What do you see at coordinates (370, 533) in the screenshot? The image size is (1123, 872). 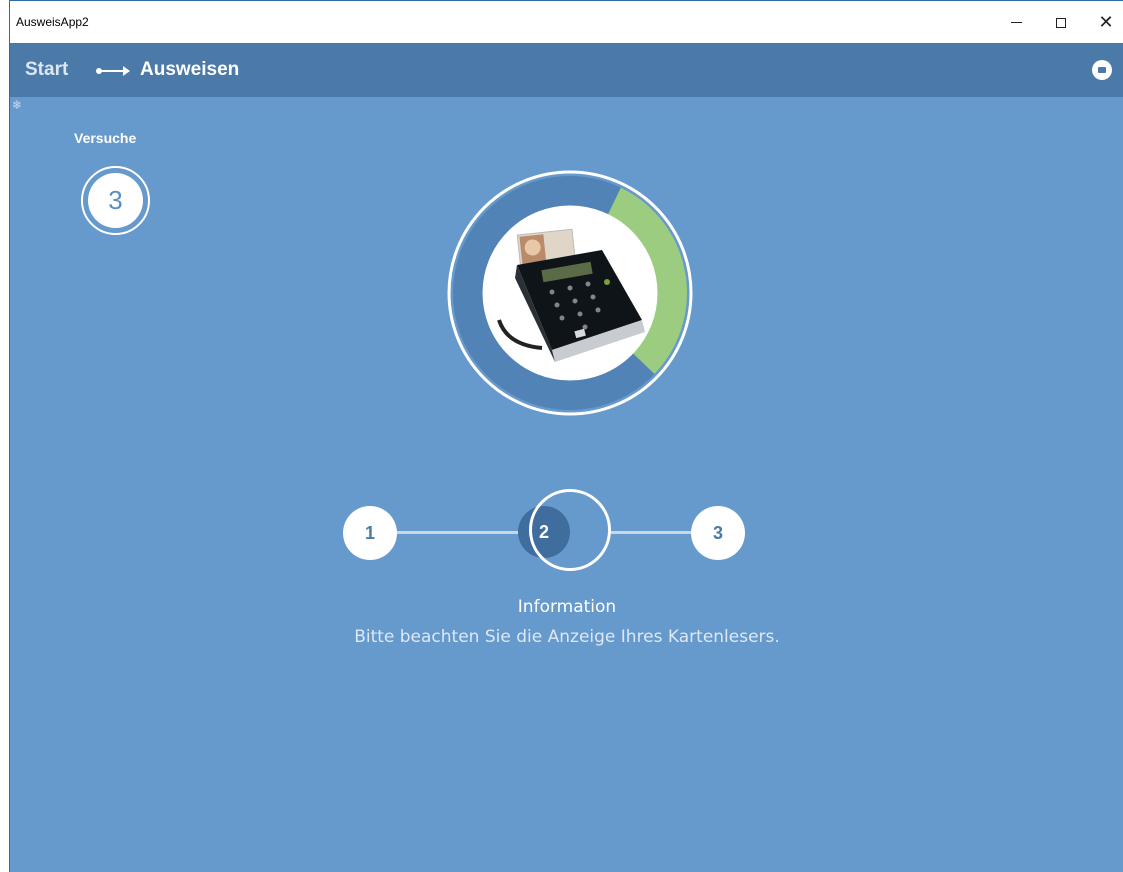 I see `step-1: 1` at bounding box center [370, 533].